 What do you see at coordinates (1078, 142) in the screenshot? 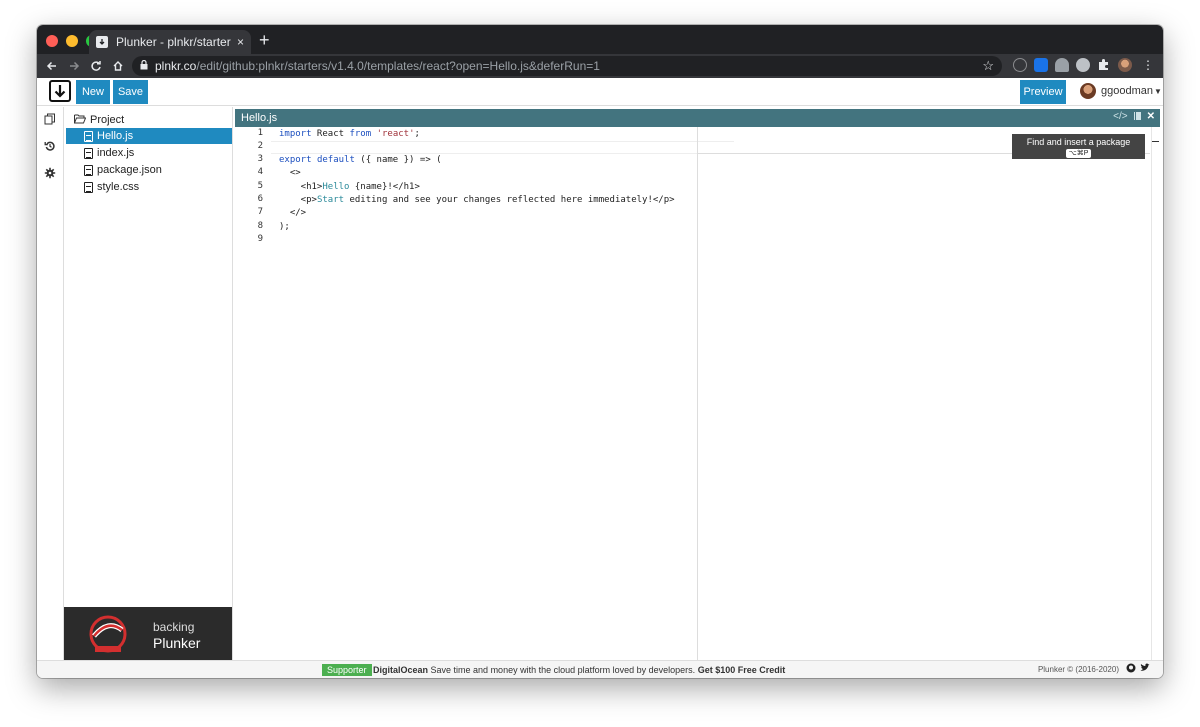
I see `tooltip-text: Find and insert a package` at bounding box center [1078, 142].